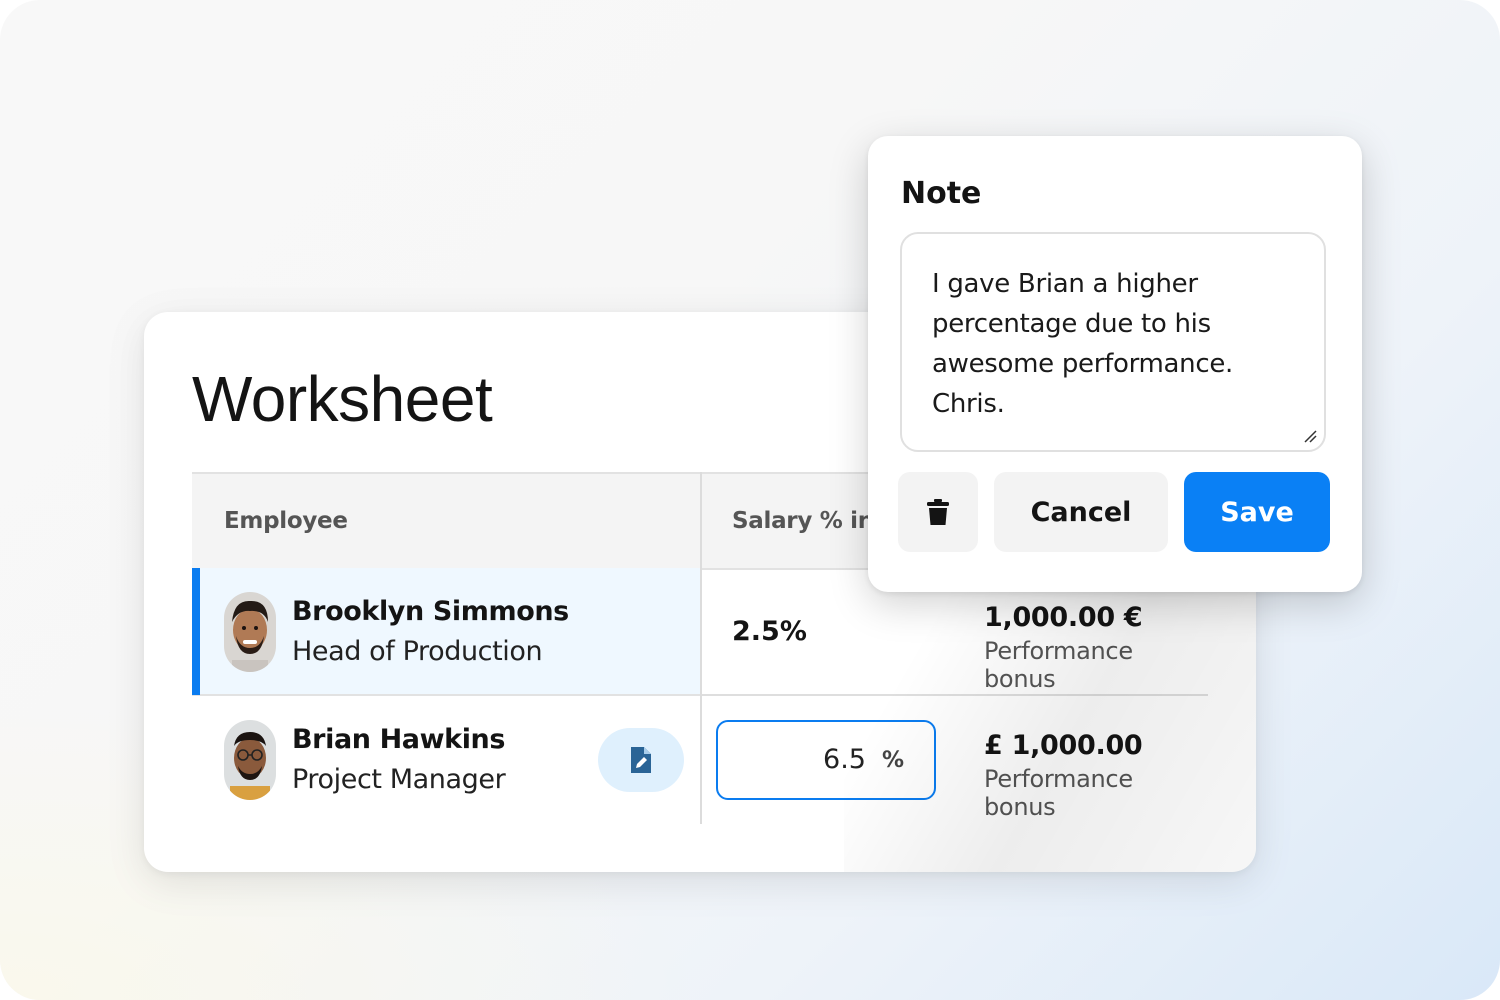 The width and height of the screenshot is (1500, 1000). Describe the element at coordinates (892, 760) in the screenshot. I see `salary-pct-unit: %` at that location.